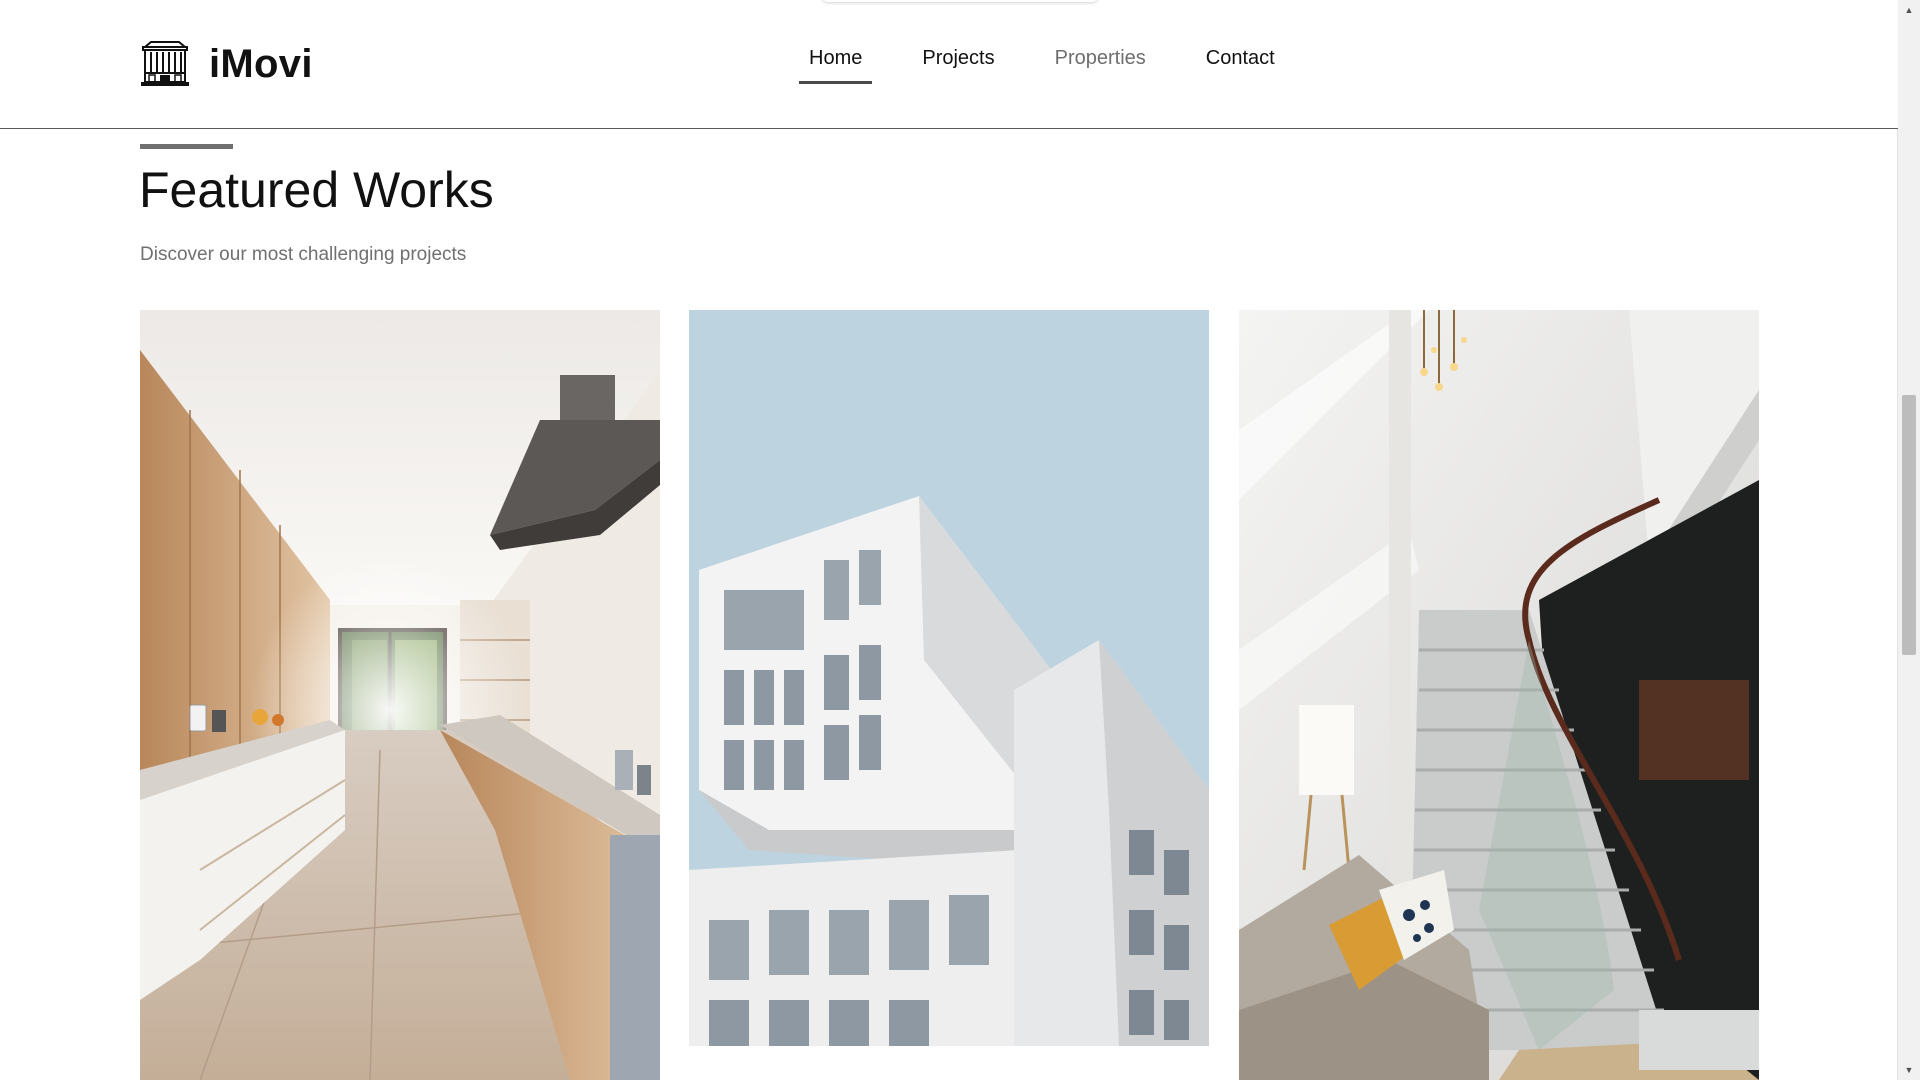 This screenshot has height=1080, width=1920. I want to click on section-accent-bar, so click(186, 146).